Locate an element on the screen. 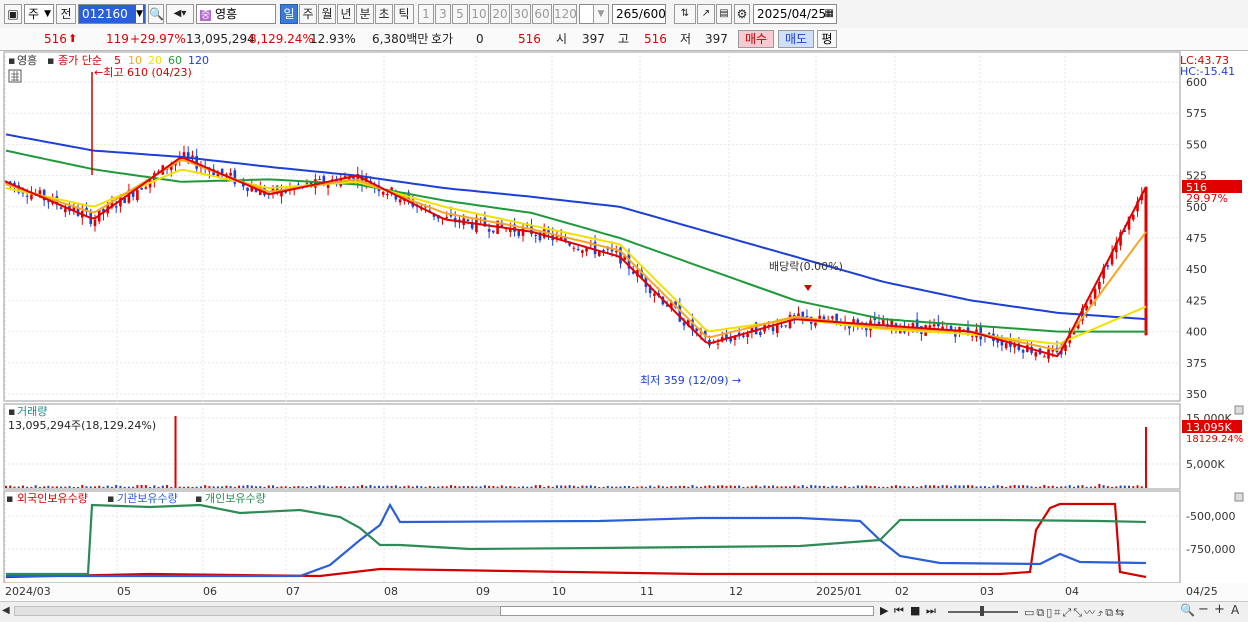  draw-tool-icon: ↗ is located at coordinates (706, 14).